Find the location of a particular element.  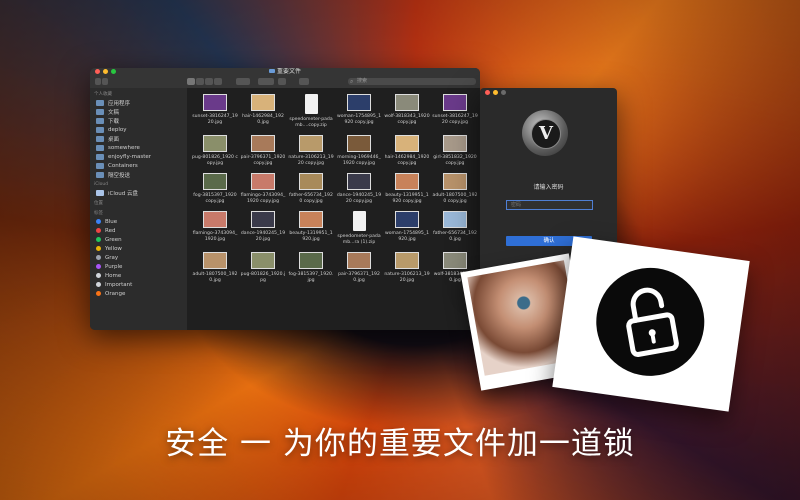

file-item: nature-3106213_1920.jpg is located at coordinates (407, 268).